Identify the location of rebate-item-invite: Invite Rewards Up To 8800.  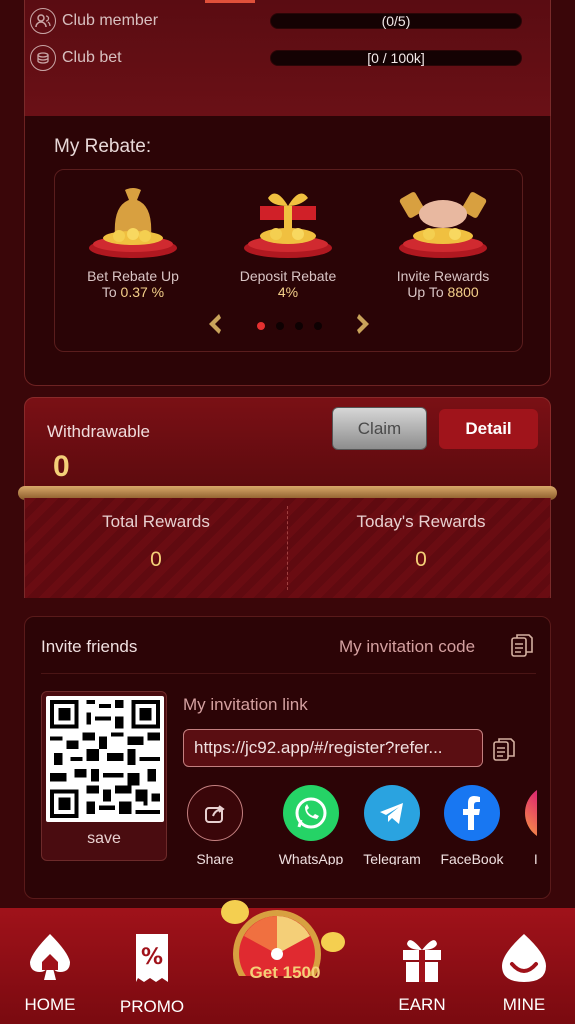
(443, 238).